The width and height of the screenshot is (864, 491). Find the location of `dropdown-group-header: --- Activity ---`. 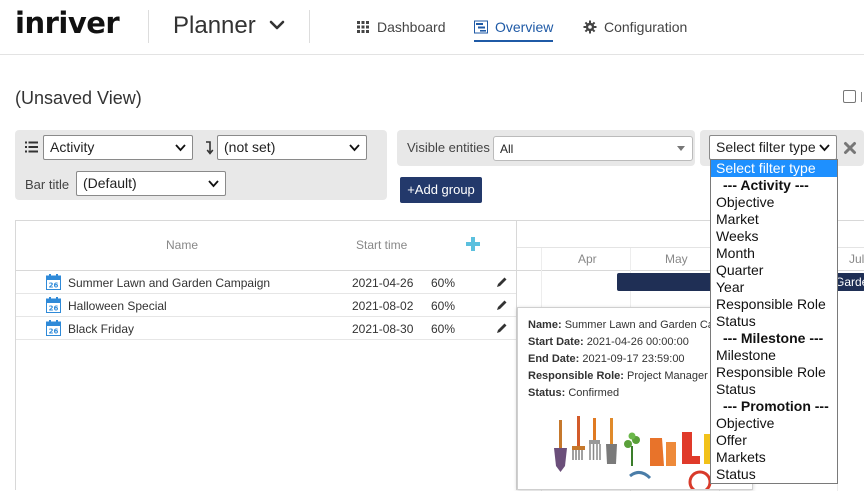

dropdown-group-header: --- Activity --- is located at coordinates (766, 185).